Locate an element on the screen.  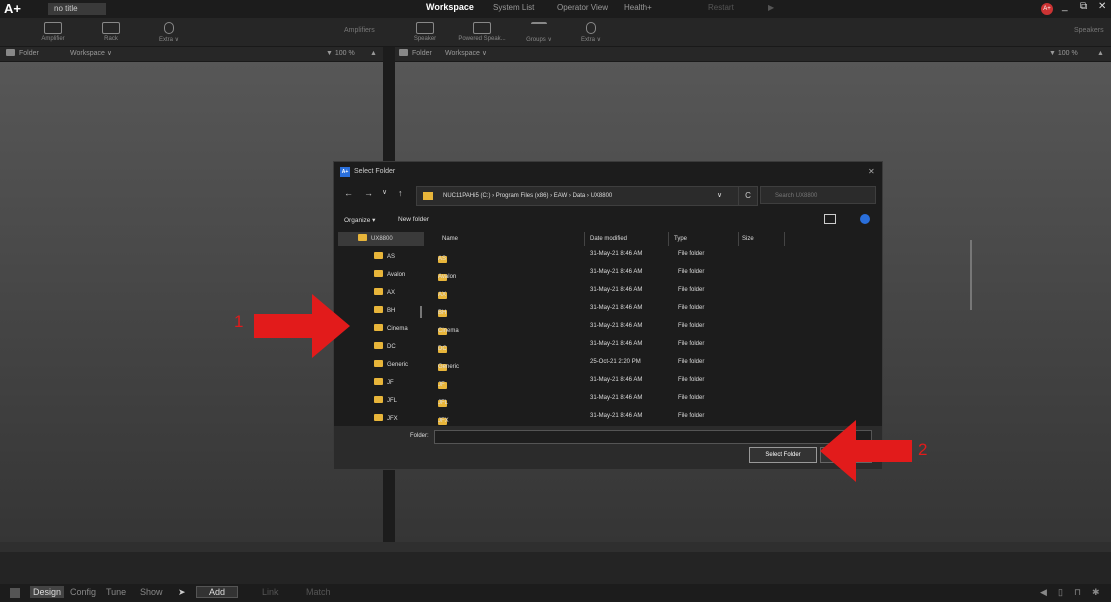
mode-show: Show is located at coordinates (151, 592).